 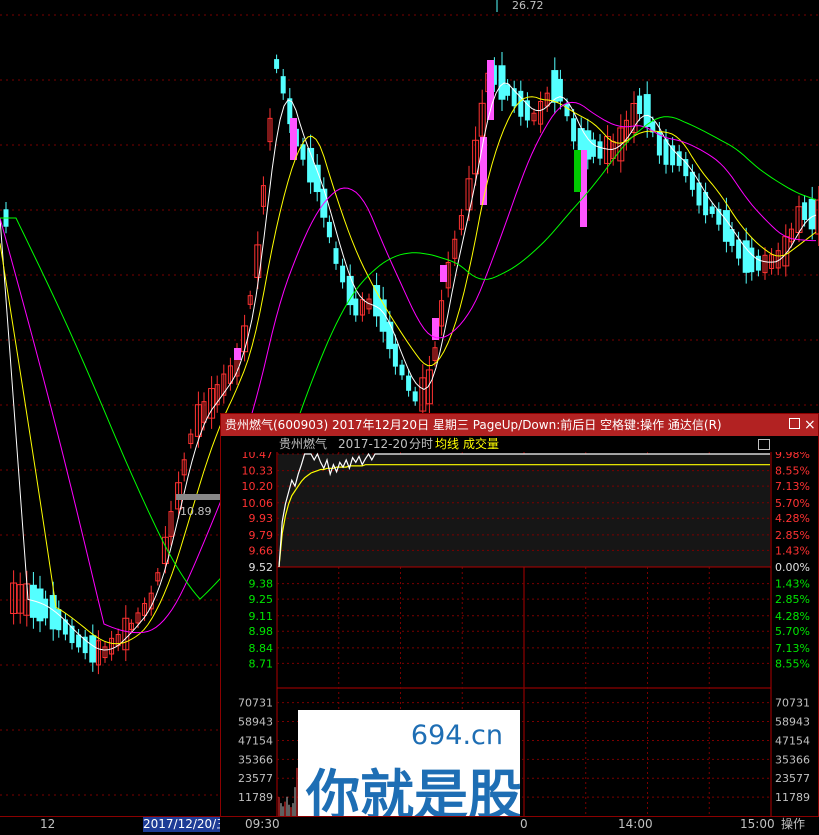 What do you see at coordinates (792, 797) in the screenshot?
I see `volume-tick-right: 11789` at bounding box center [792, 797].